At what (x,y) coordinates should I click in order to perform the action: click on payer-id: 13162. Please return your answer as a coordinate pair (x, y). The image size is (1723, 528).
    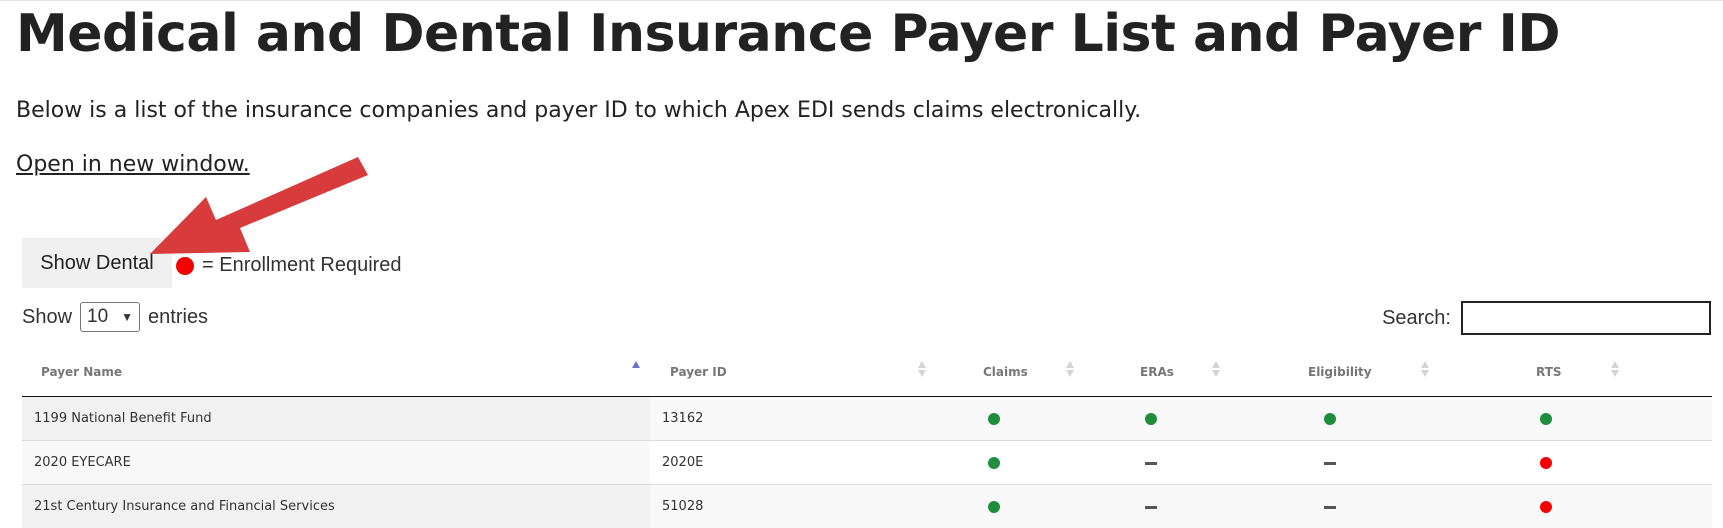
    Looking at the image, I should click on (683, 418).